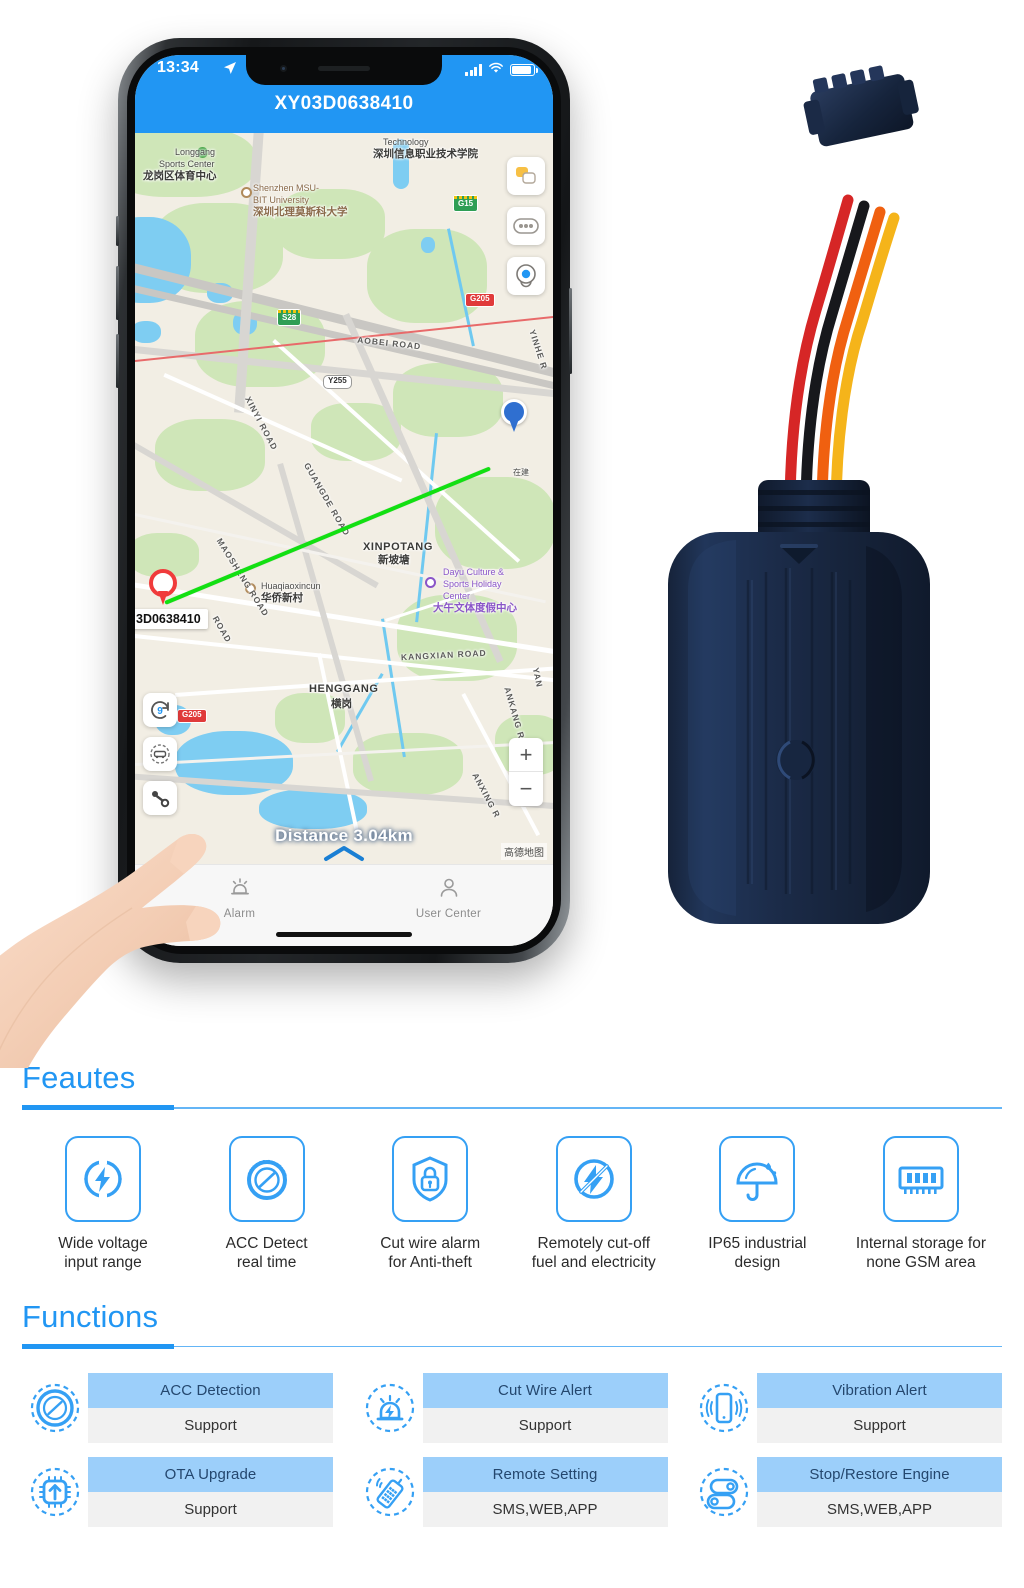  What do you see at coordinates (514, 416) in the screenshot?
I see `route-end-marker` at bounding box center [514, 416].